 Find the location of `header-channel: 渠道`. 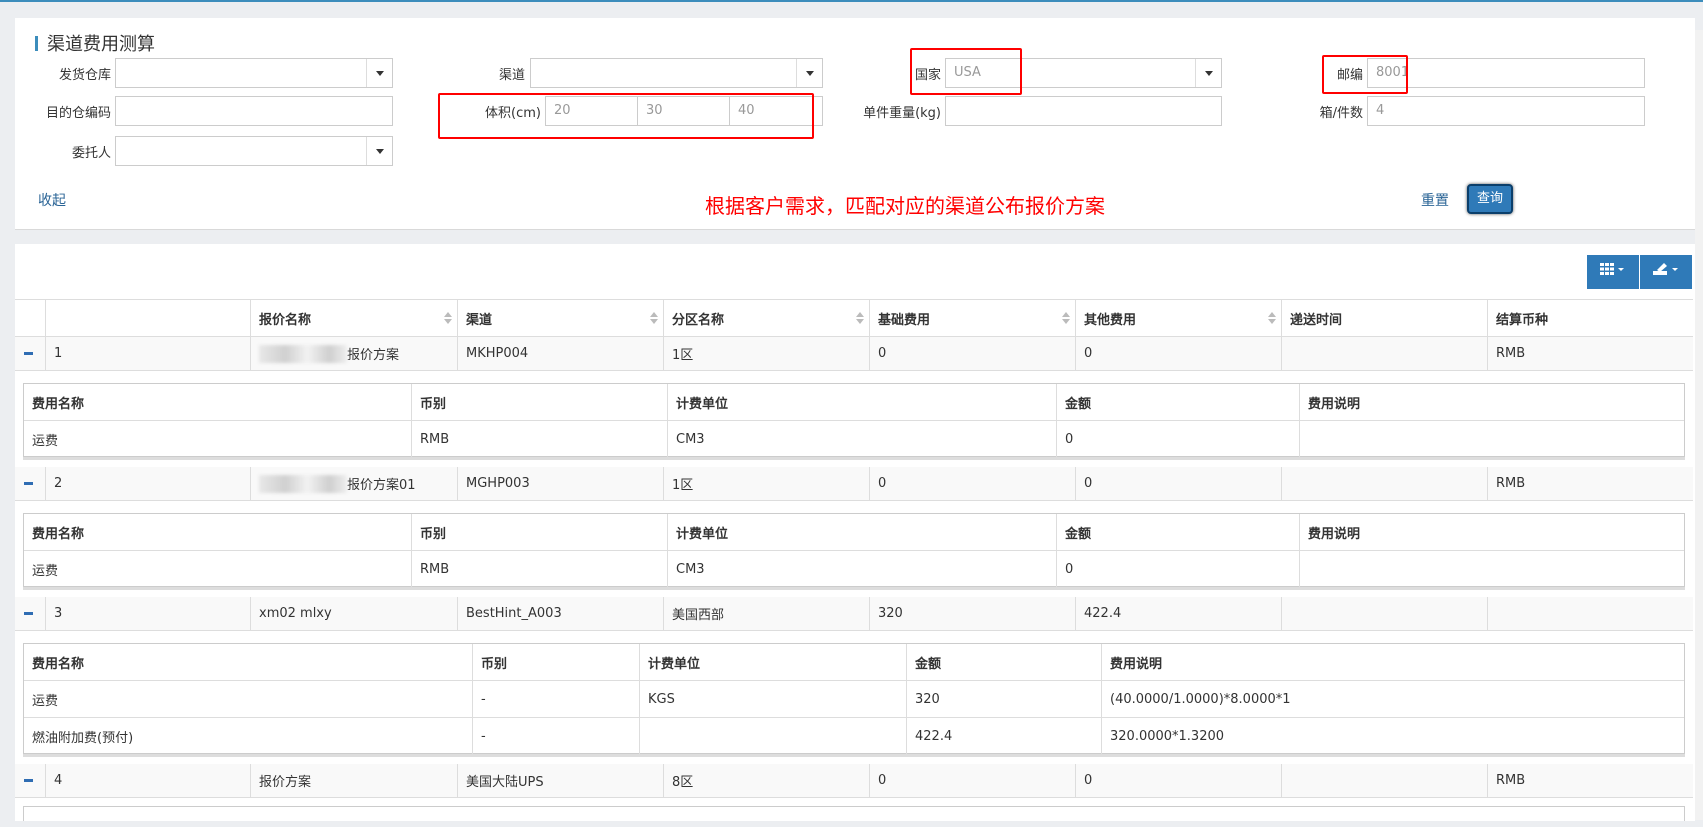

header-channel: 渠道 is located at coordinates (560, 318).